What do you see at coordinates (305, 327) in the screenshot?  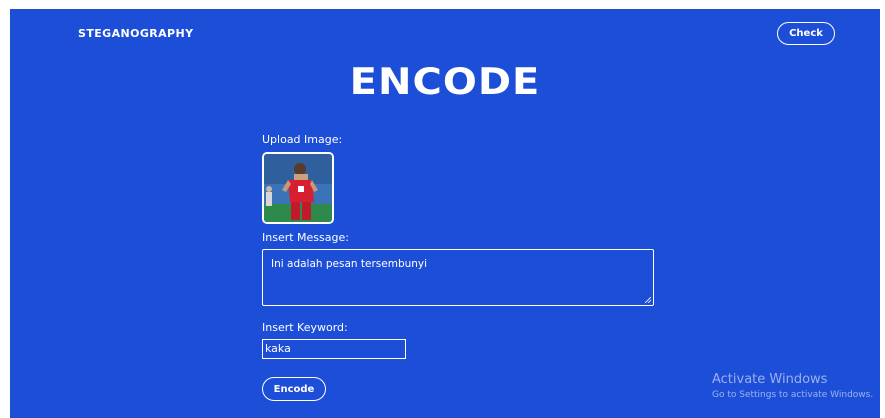 I see `insert-keyword-label: Insert Keyword:` at bounding box center [305, 327].